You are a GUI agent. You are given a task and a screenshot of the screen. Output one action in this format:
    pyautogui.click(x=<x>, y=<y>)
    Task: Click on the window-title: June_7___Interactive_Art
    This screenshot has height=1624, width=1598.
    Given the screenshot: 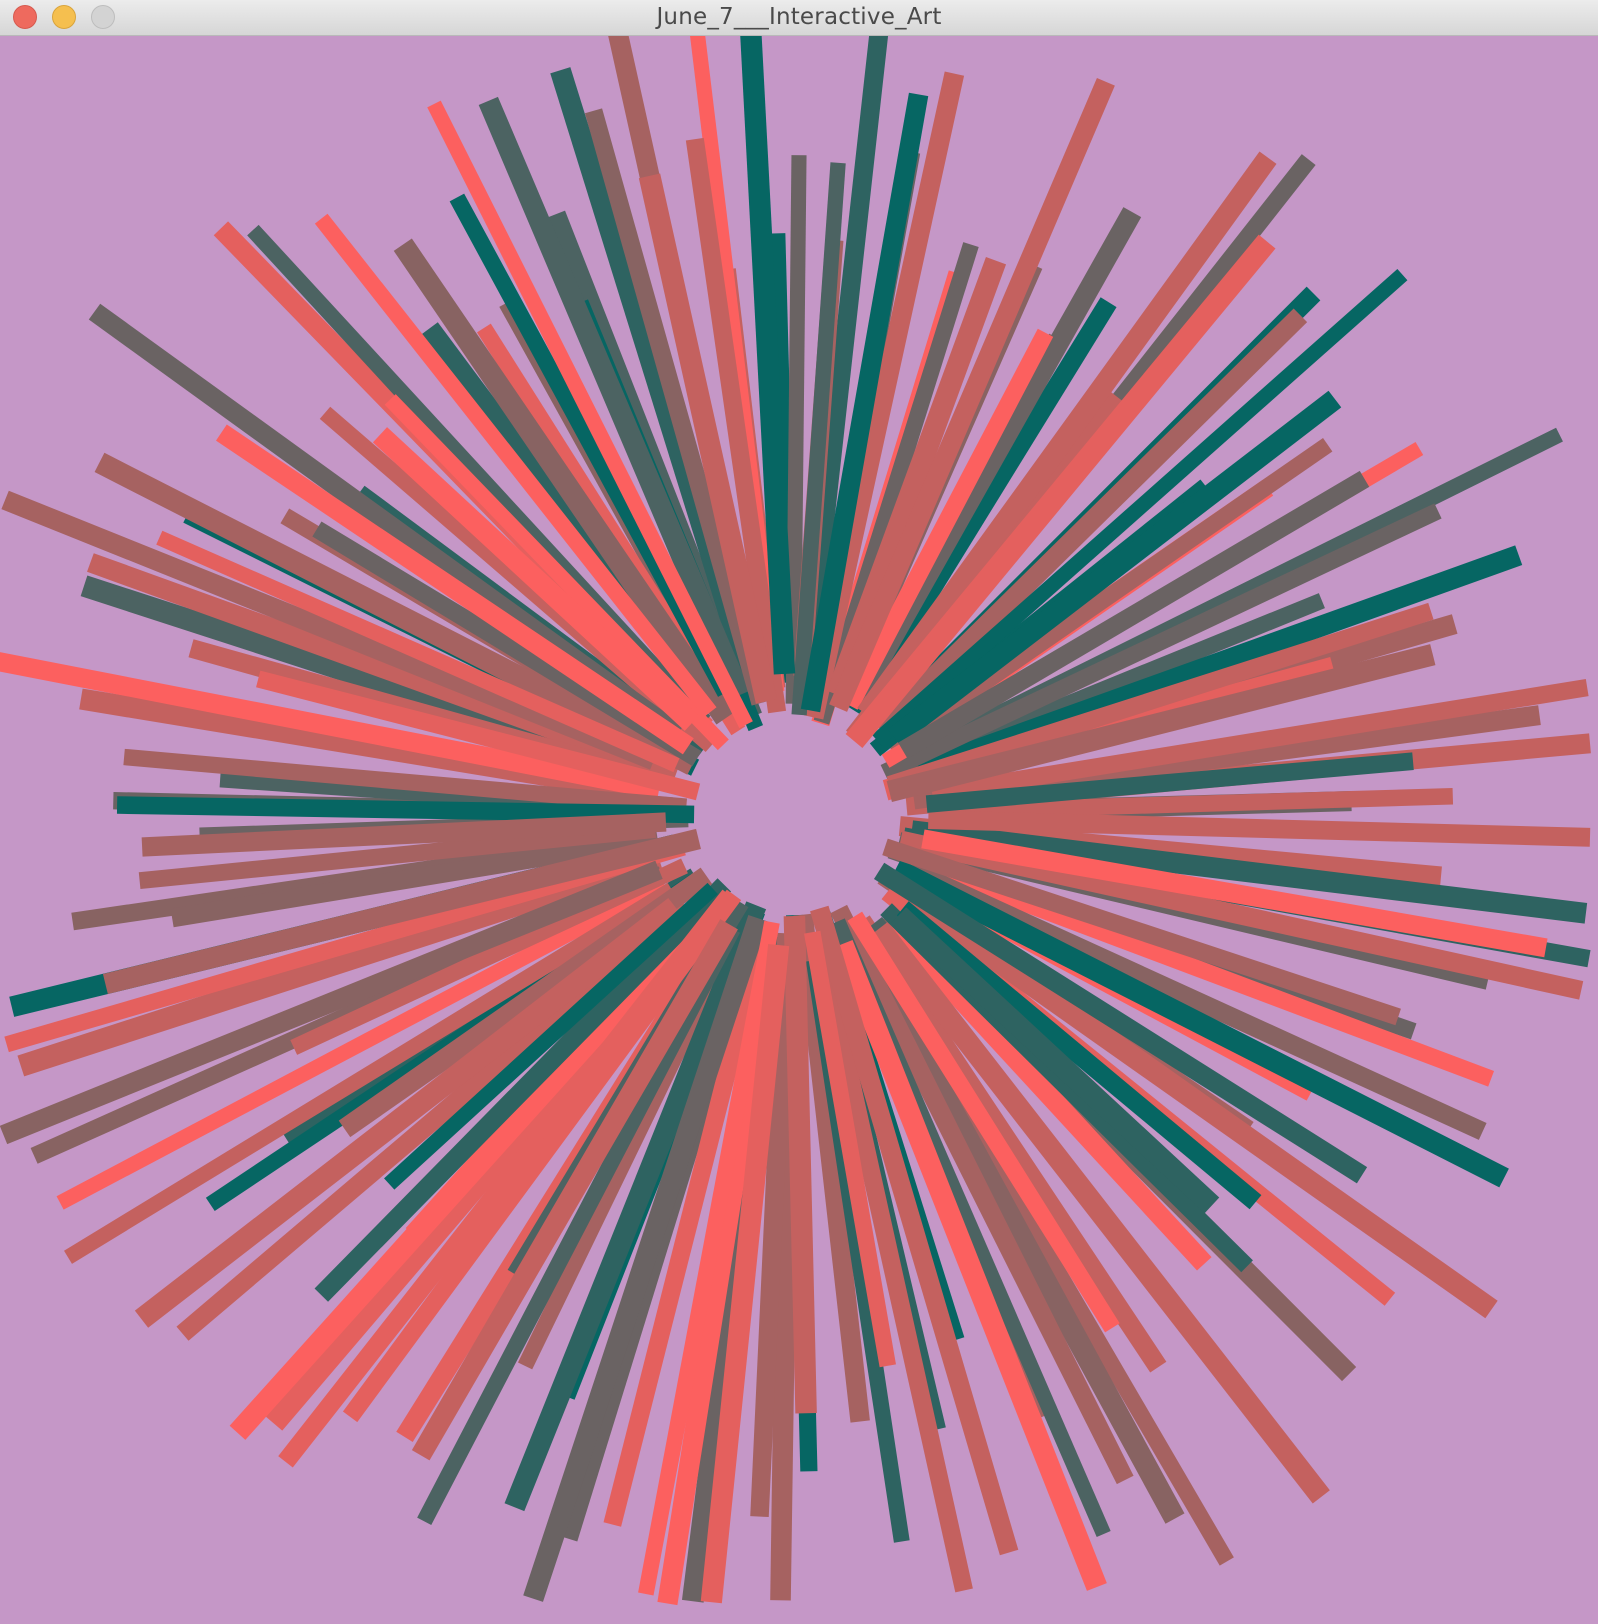 What is the action you would take?
    pyautogui.click(x=799, y=17)
    